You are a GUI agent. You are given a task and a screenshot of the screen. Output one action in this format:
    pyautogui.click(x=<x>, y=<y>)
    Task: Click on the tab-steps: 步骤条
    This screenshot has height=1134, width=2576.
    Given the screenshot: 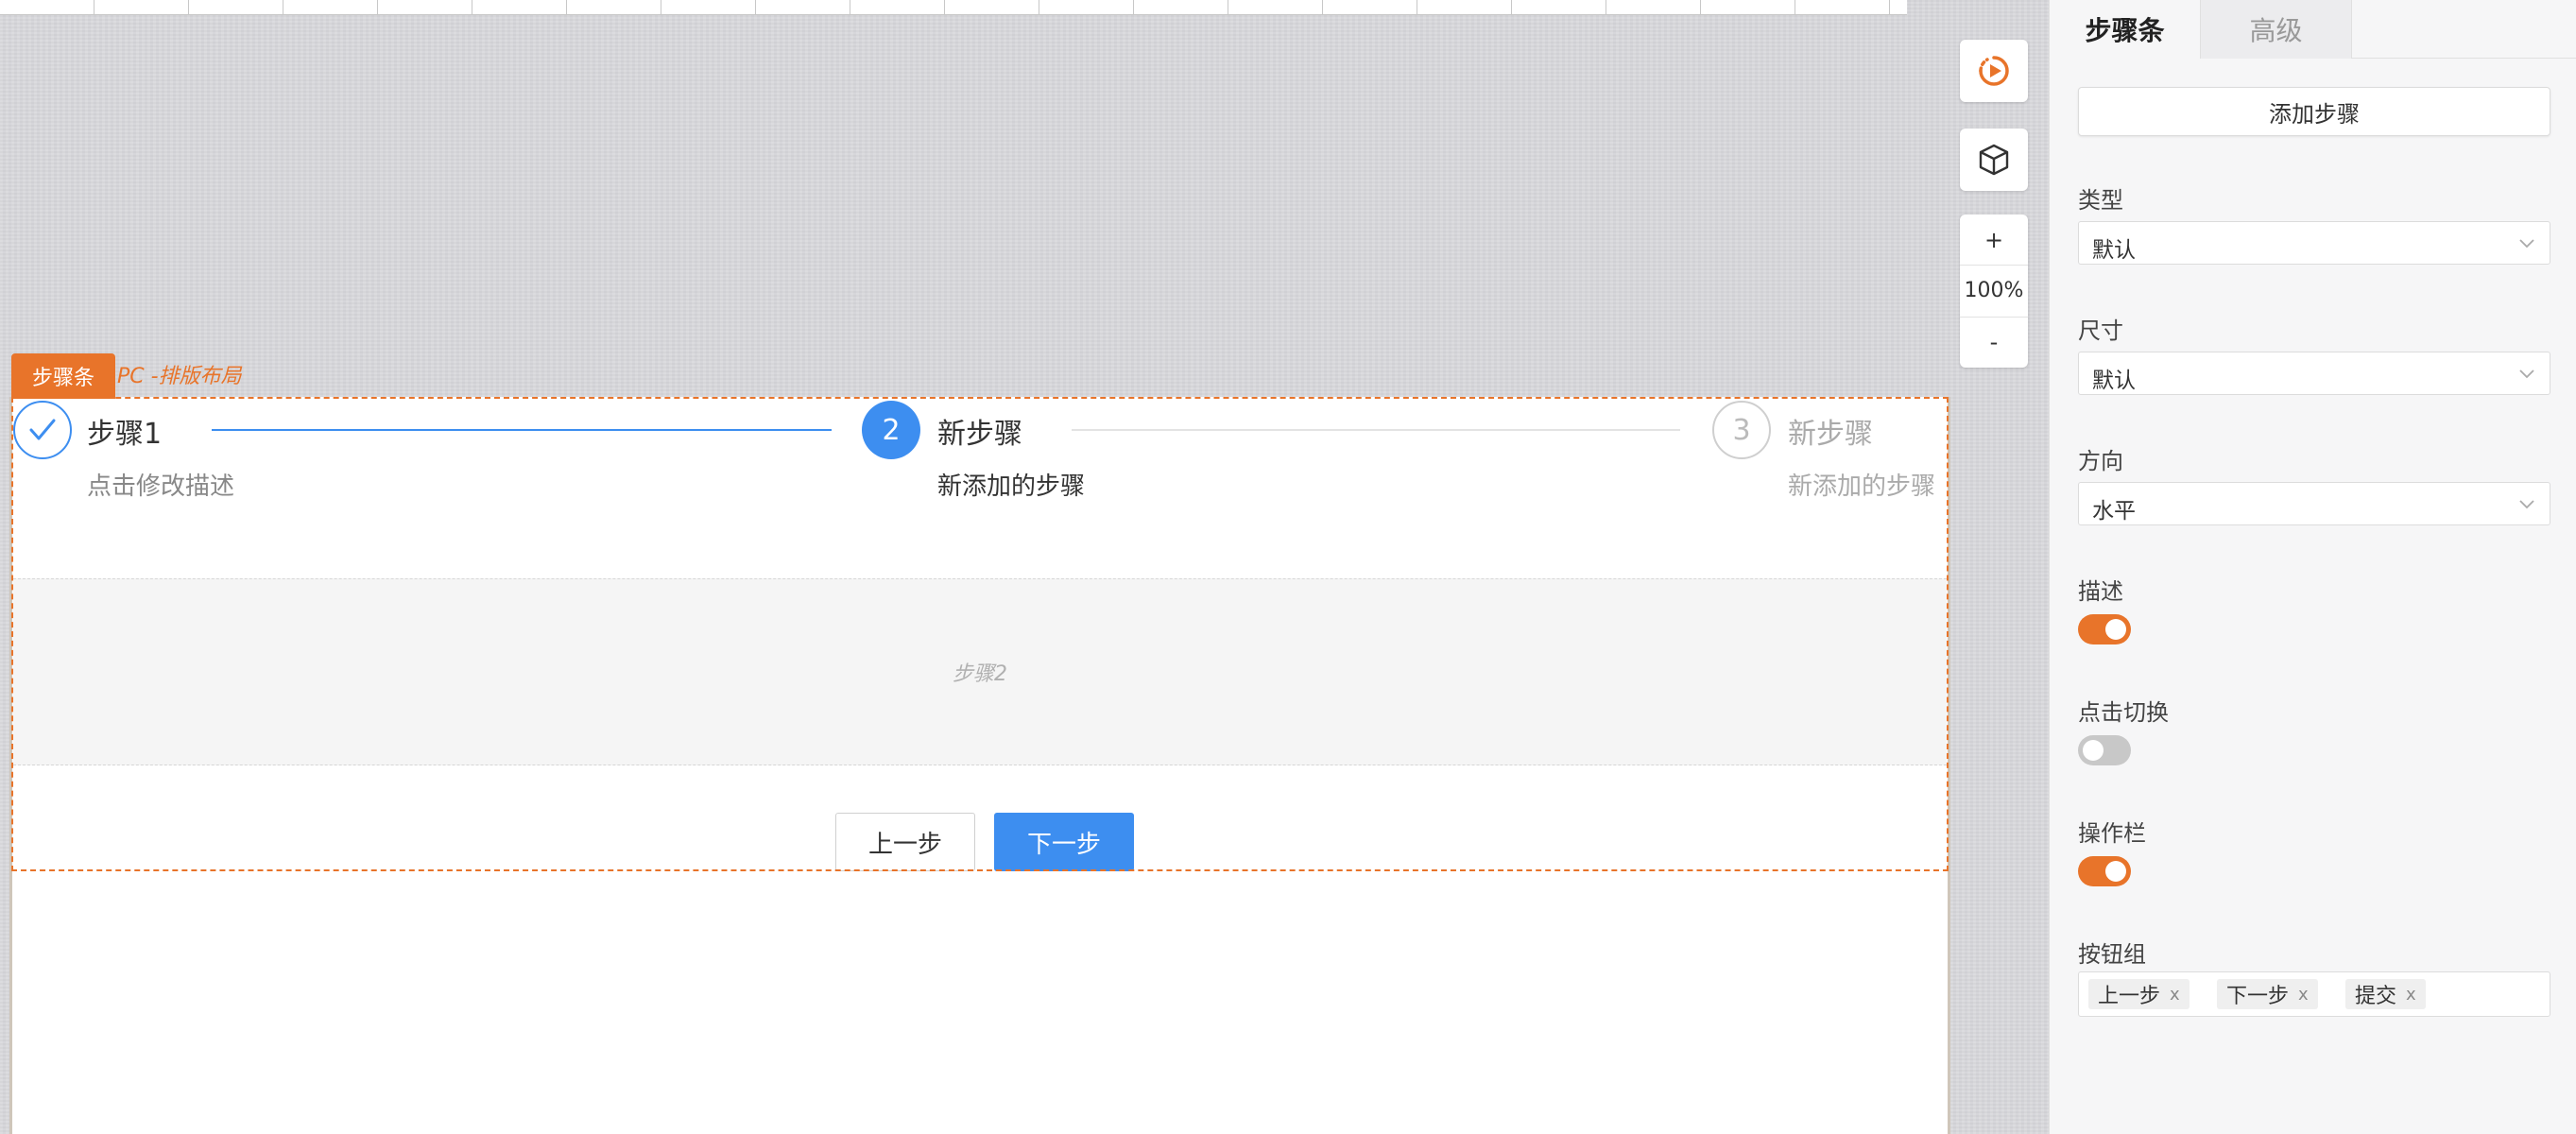 What is the action you would take?
    pyautogui.click(x=2125, y=29)
    